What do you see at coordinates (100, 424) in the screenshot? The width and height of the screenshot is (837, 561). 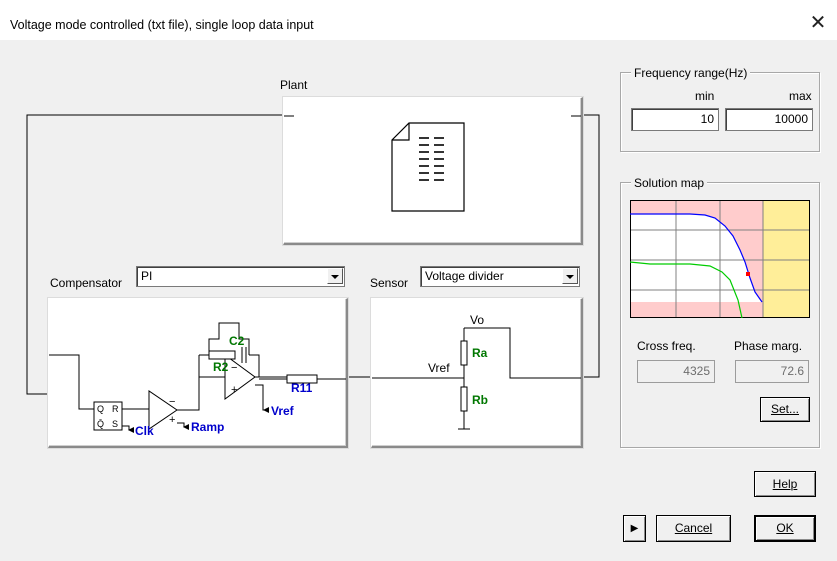 I see `qbar-label: Q̄` at bounding box center [100, 424].